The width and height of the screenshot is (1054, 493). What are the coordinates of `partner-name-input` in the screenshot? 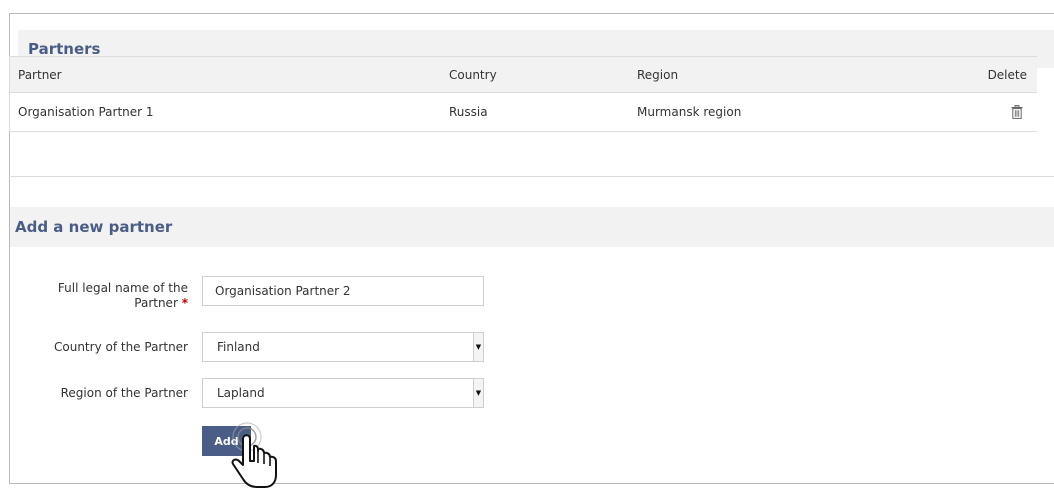 It's located at (343, 291).